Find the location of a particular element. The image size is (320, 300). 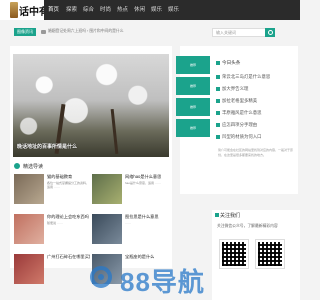

main-nav: 首页 探索 综合 时尚 热点 休闲 娱乐 娱乐 is located at coordinates (172, 10).